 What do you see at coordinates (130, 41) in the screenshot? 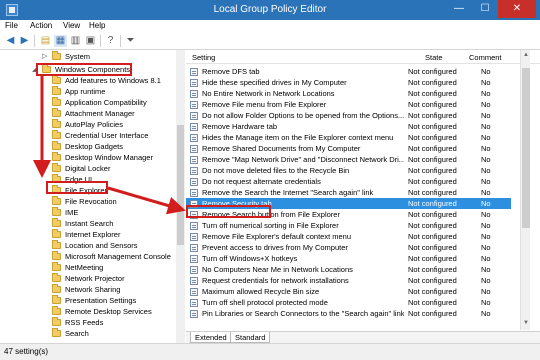
I see `filter-icon: ⏷` at bounding box center [130, 41].